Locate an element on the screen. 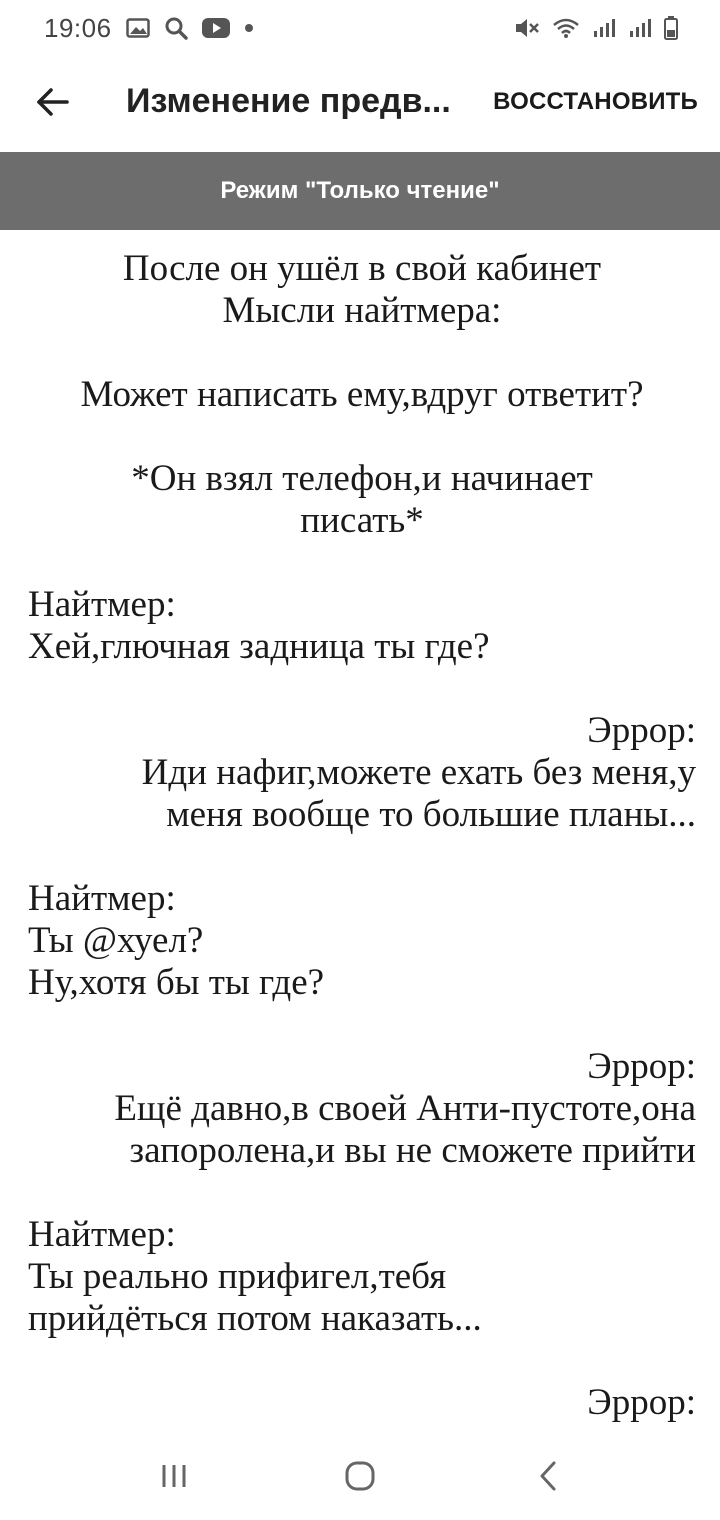  readonly-banner: Режим "Только чтение" is located at coordinates (360, 191).